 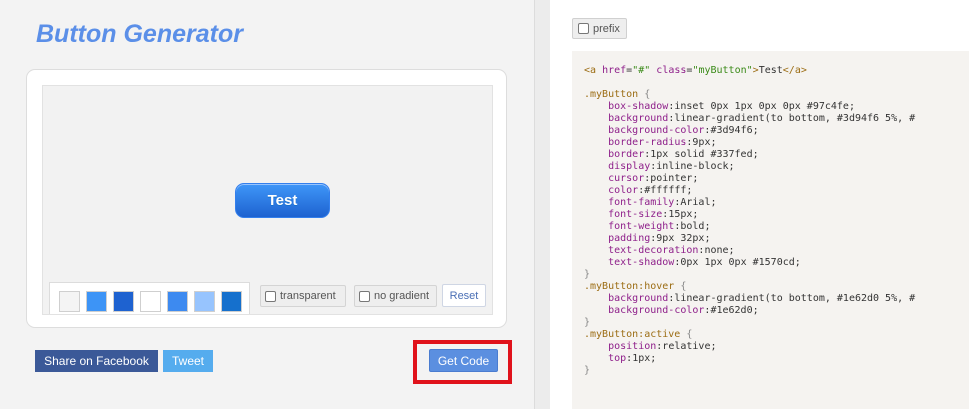 What do you see at coordinates (606, 28) in the screenshot?
I see `prefix-label: prefix` at bounding box center [606, 28].